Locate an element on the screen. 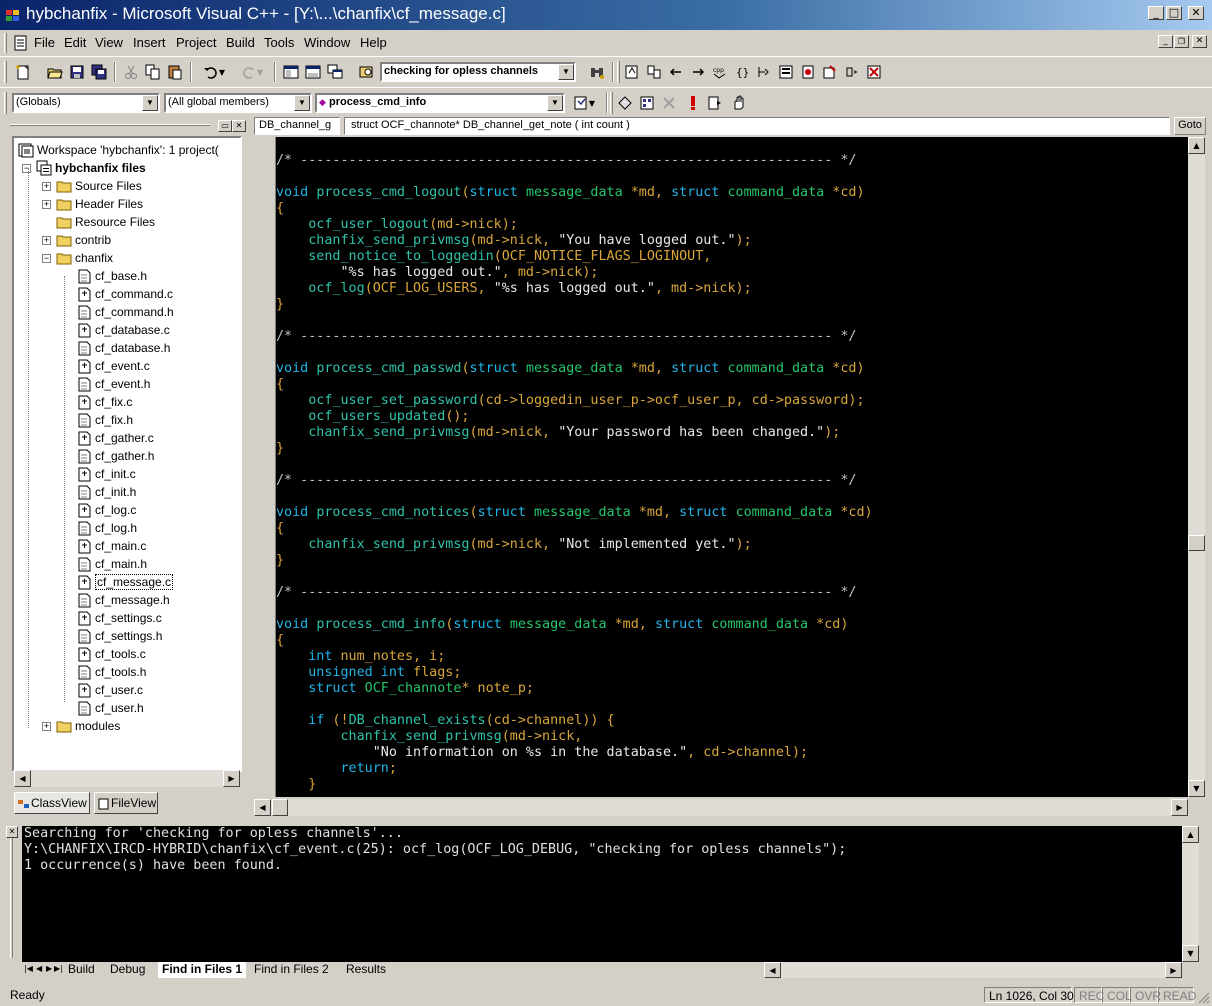 Image resolution: width=1212 pixels, height=1006 pixels. tree-folder: + contrib is located at coordinates (76, 240).